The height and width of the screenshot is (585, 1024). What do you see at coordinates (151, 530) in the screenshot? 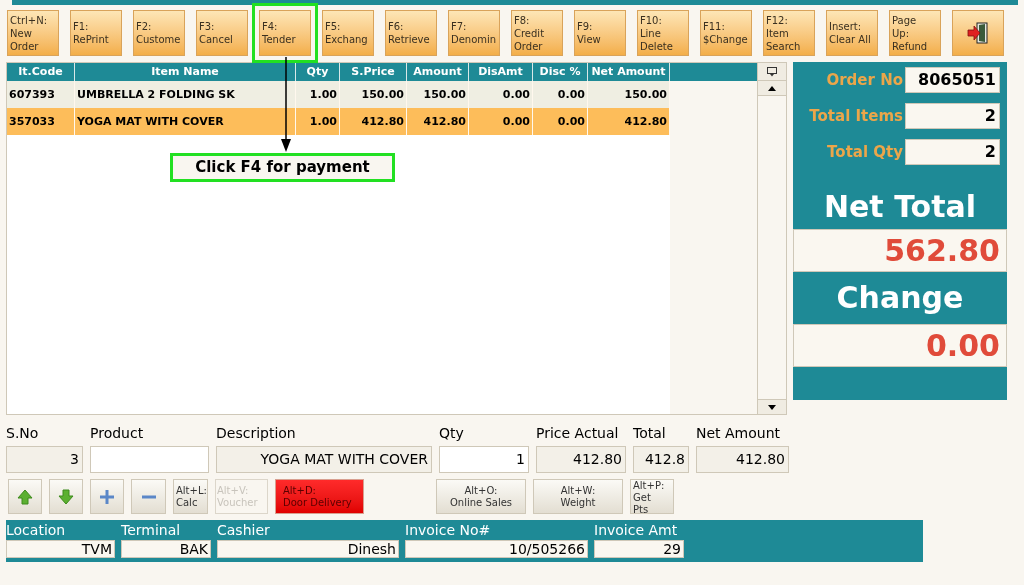
I see `status-label: Terminal` at bounding box center [151, 530].